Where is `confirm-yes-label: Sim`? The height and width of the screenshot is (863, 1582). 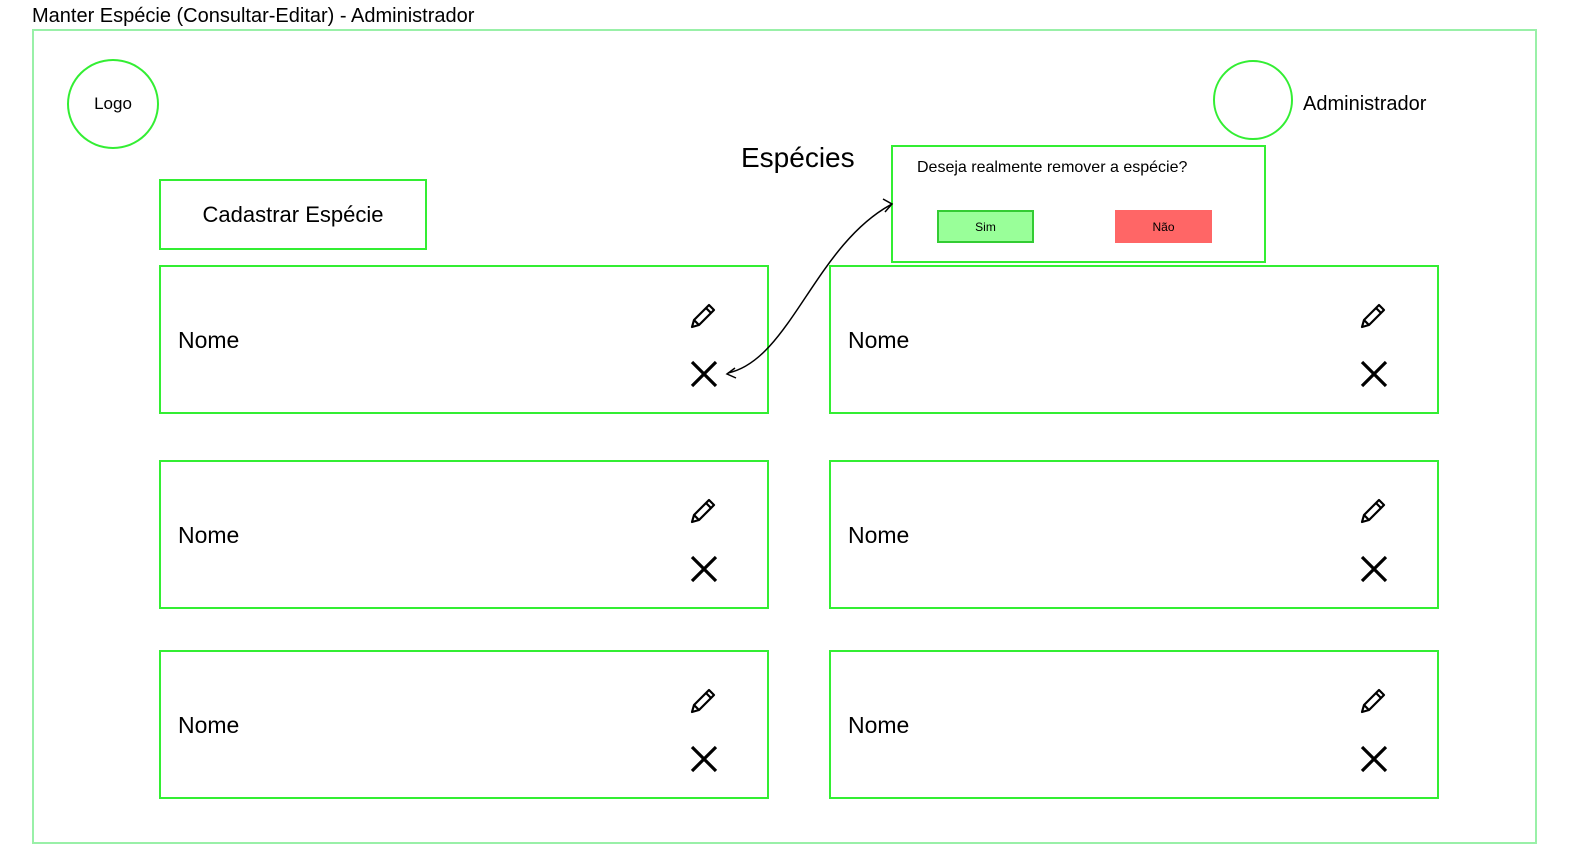 confirm-yes-label: Sim is located at coordinates (985, 226).